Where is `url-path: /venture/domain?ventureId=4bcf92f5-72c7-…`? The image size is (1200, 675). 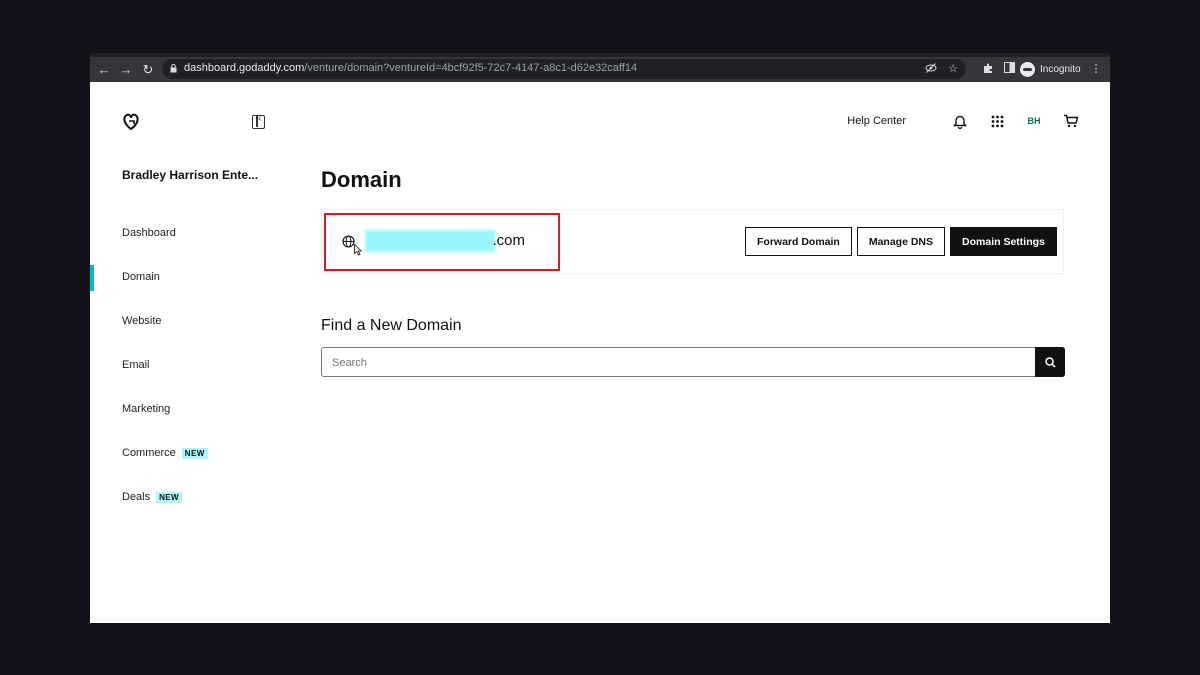
url-path: /venture/domain?ventureId=4bcf92f5-72c7-… is located at coordinates (471, 68).